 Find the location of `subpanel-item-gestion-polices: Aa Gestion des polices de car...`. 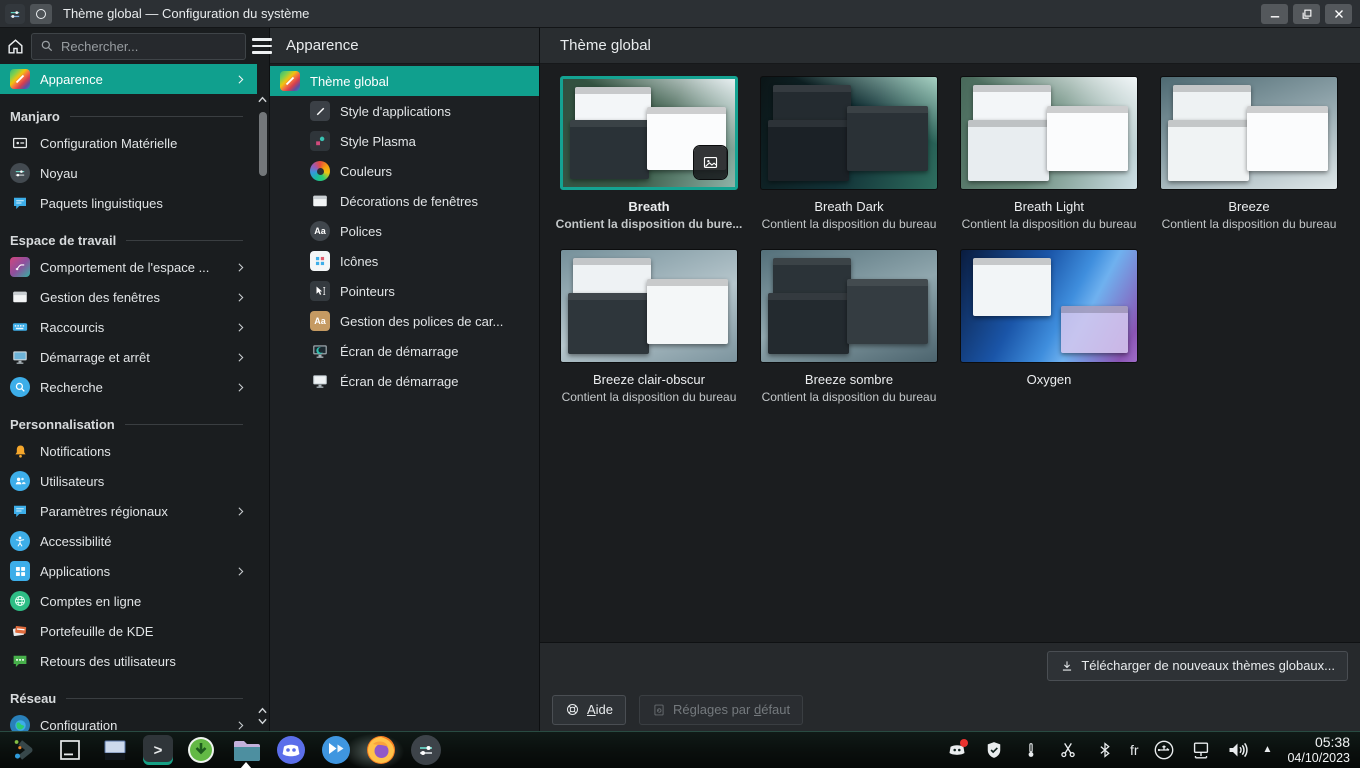

subpanel-item-gestion-polices: Aa Gestion des polices de car... is located at coordinates (404, 321).